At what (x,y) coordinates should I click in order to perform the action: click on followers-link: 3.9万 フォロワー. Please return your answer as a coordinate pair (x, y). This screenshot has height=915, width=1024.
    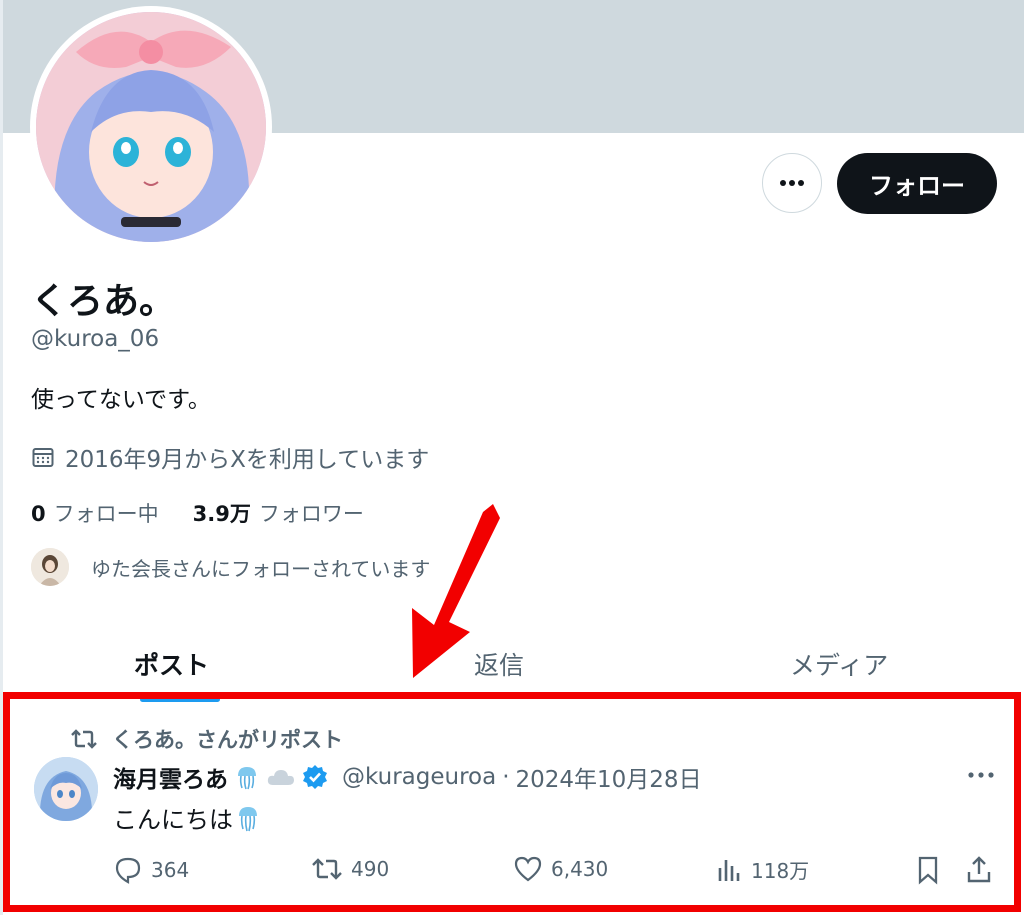
    Looking at the image, I should click on (278, 513).